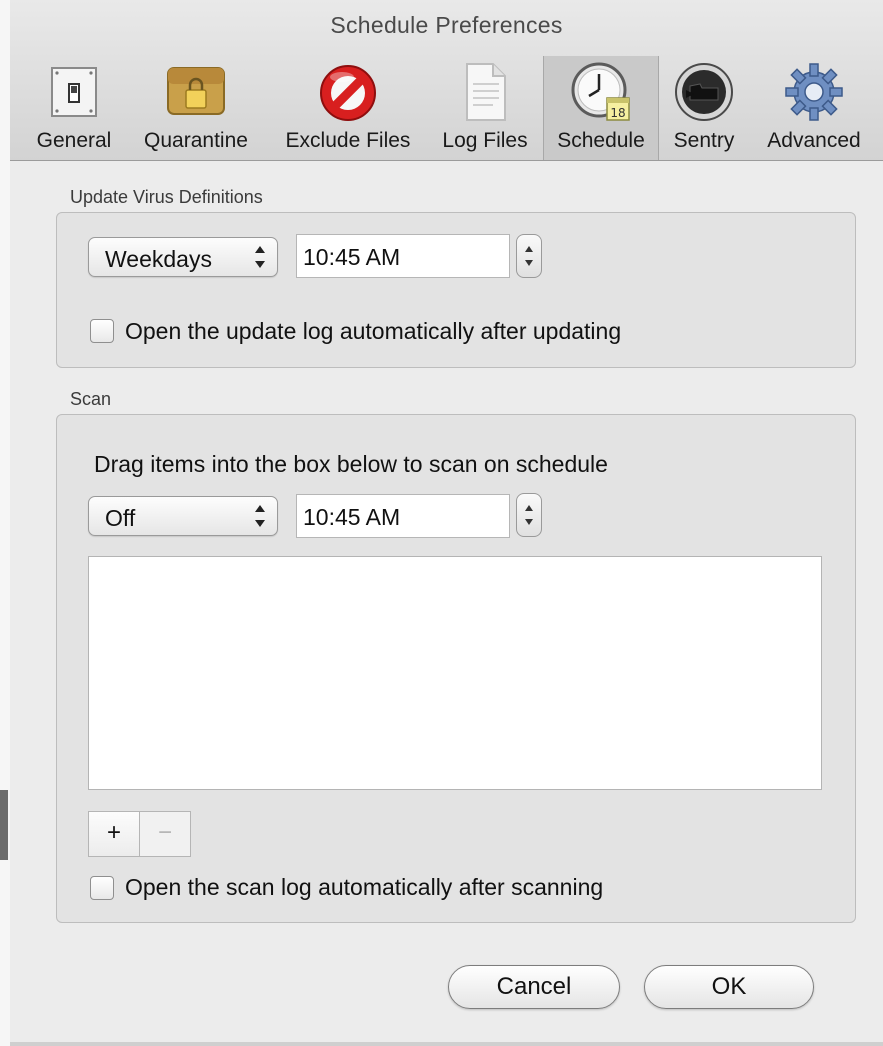 The height and width of the screenshot is (1046, 883). I want to click on update-time-field: 10:45 AM, so click(403, 256).